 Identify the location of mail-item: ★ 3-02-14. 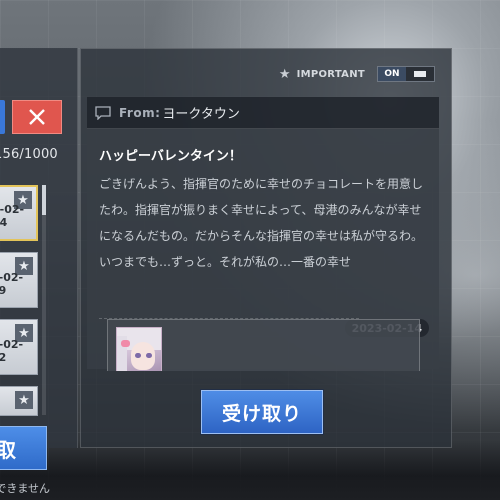
(19, 213).